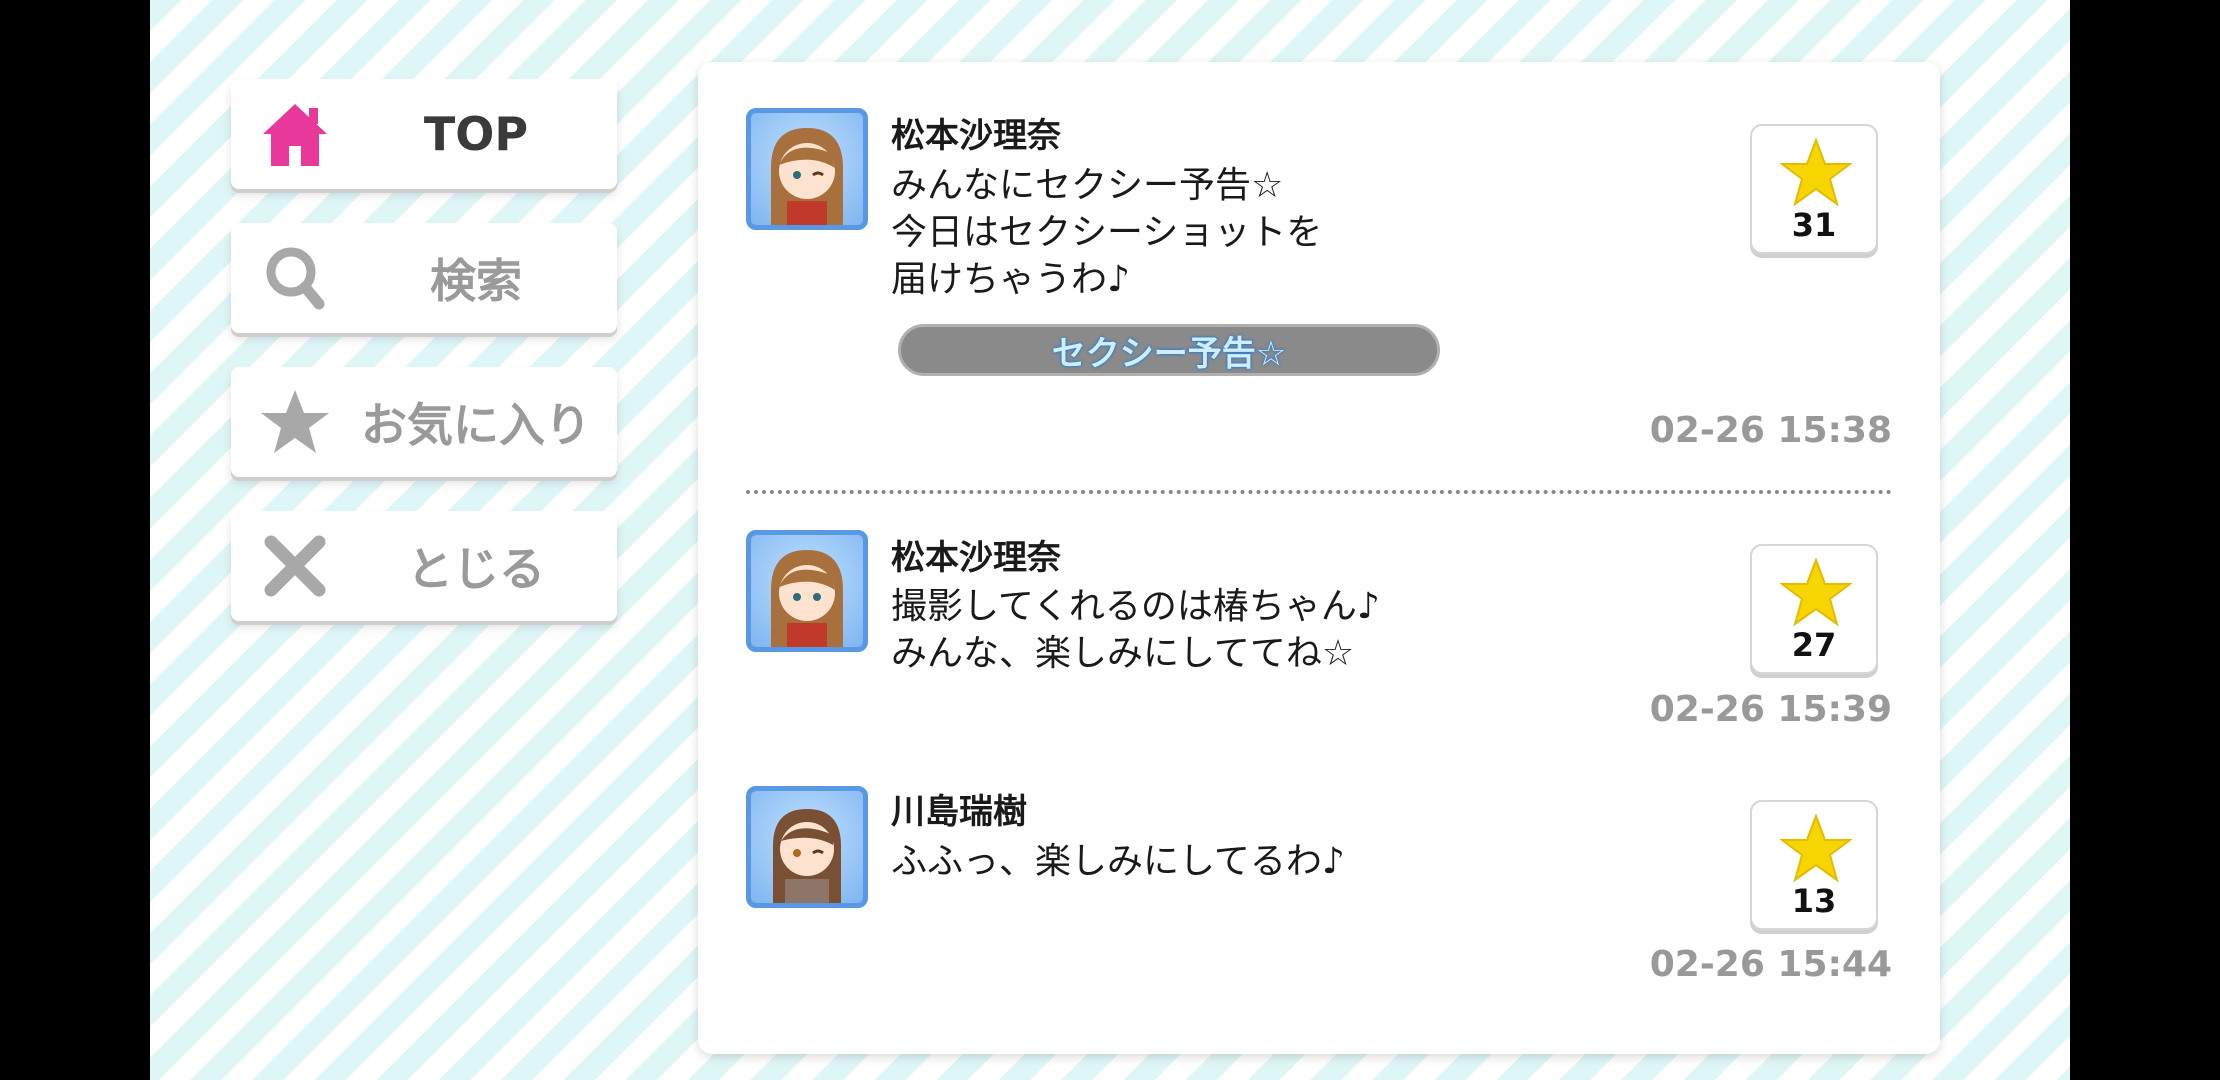 The height and width of the screenshot is (1080, 2220). Describe the element at coordinates (476, 569) in the screenshot. I see `nav-close-label: とじる` at that location.